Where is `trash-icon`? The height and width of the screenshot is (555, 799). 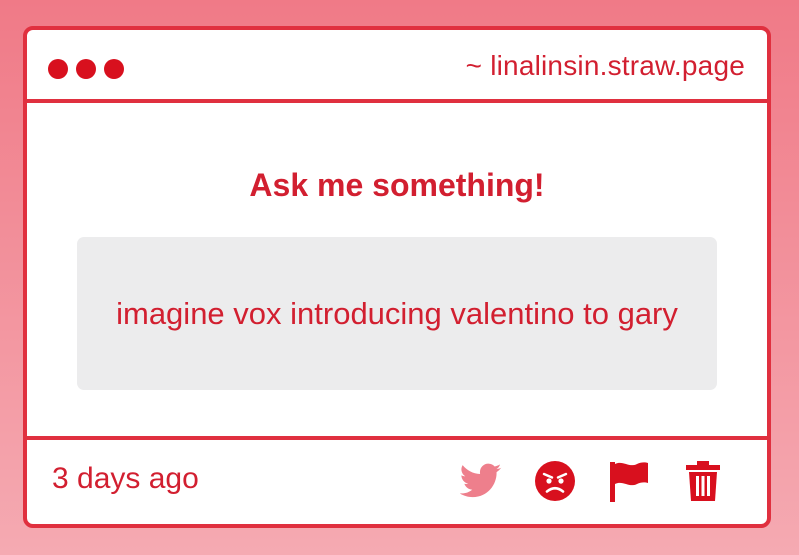
trash-icon is located at coordinates (703, 481).